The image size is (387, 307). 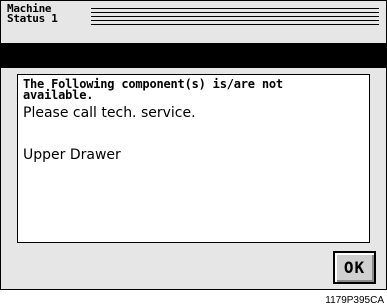 I want to click on figure-code: 1179P395CA, so click(x=354, y=300).